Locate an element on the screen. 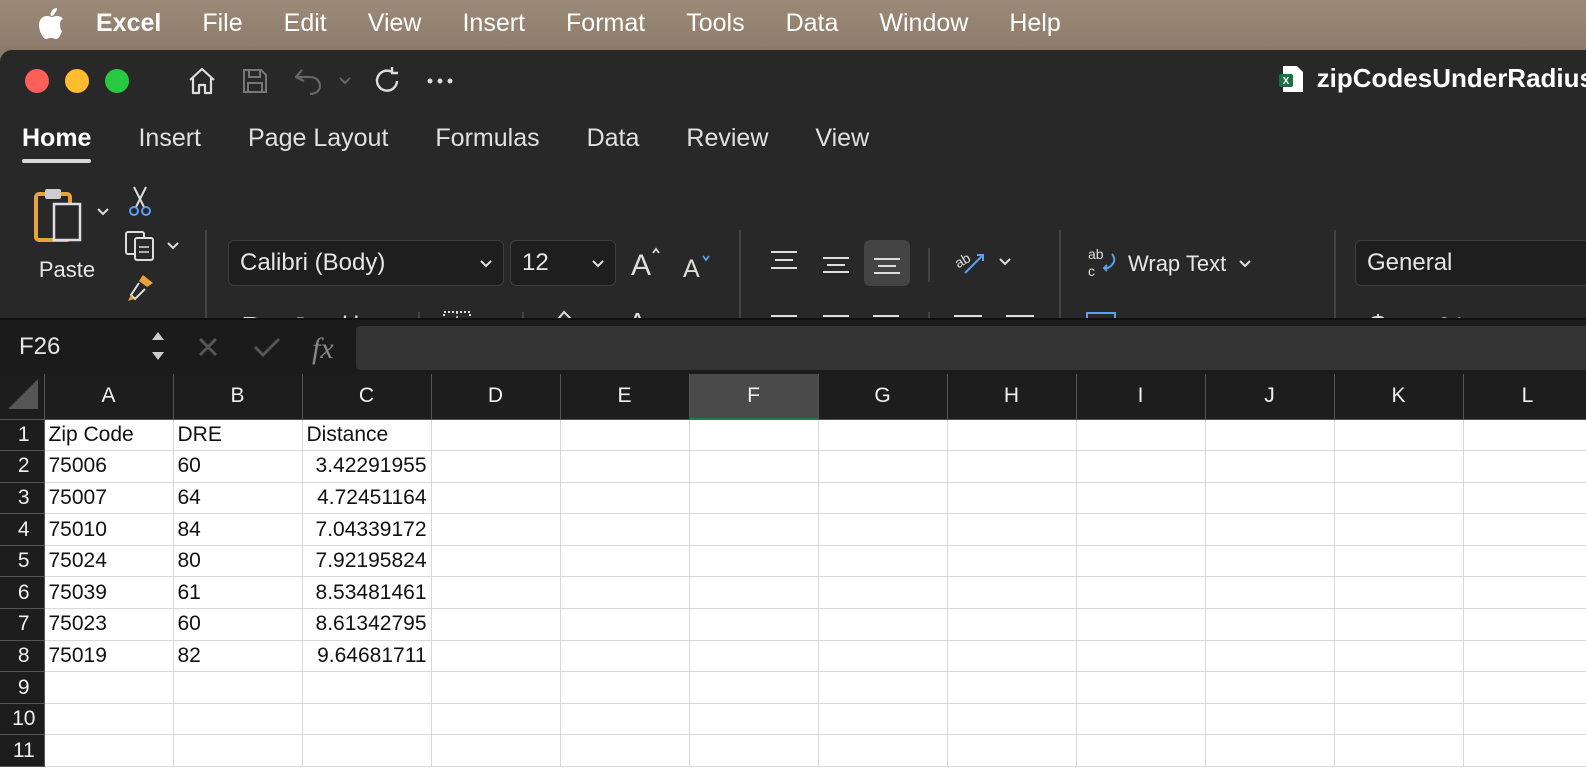 This screenshot has height=778, width=1586. cell: 75007 is located at coordinates (109, 498).